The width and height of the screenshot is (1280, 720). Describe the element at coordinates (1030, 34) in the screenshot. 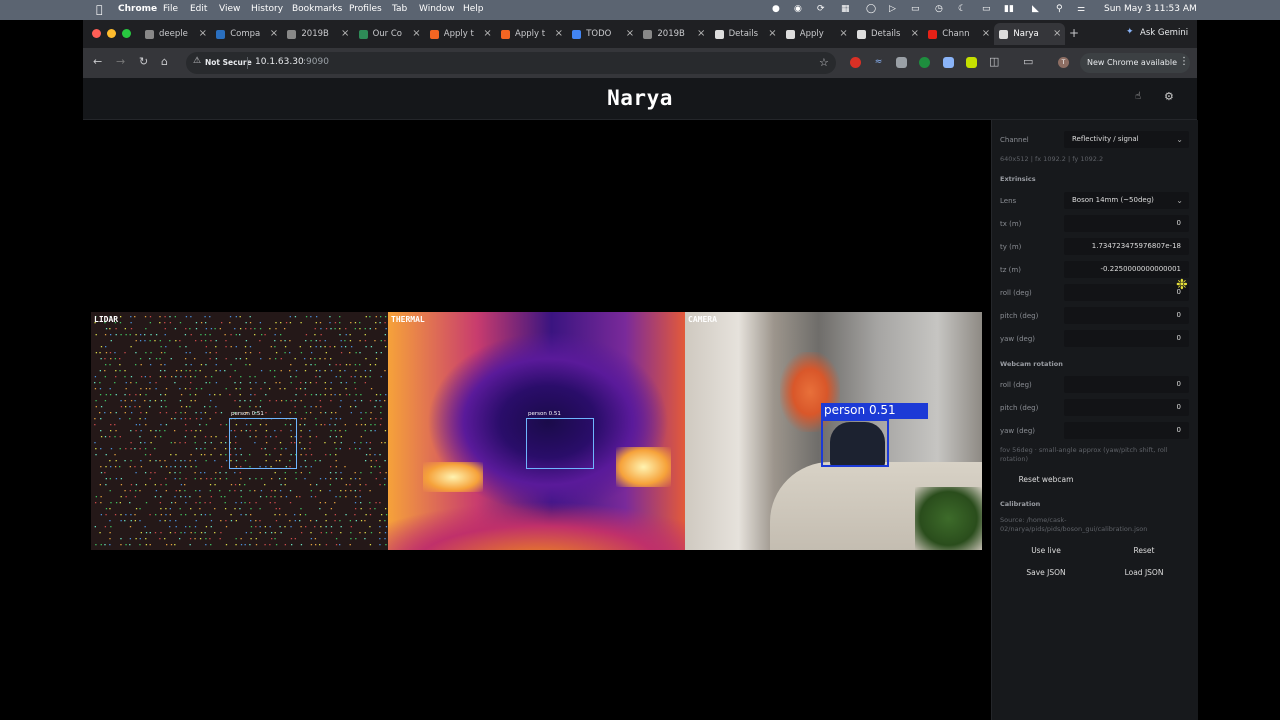

I see `browser-tab: Narya ×` at that location.